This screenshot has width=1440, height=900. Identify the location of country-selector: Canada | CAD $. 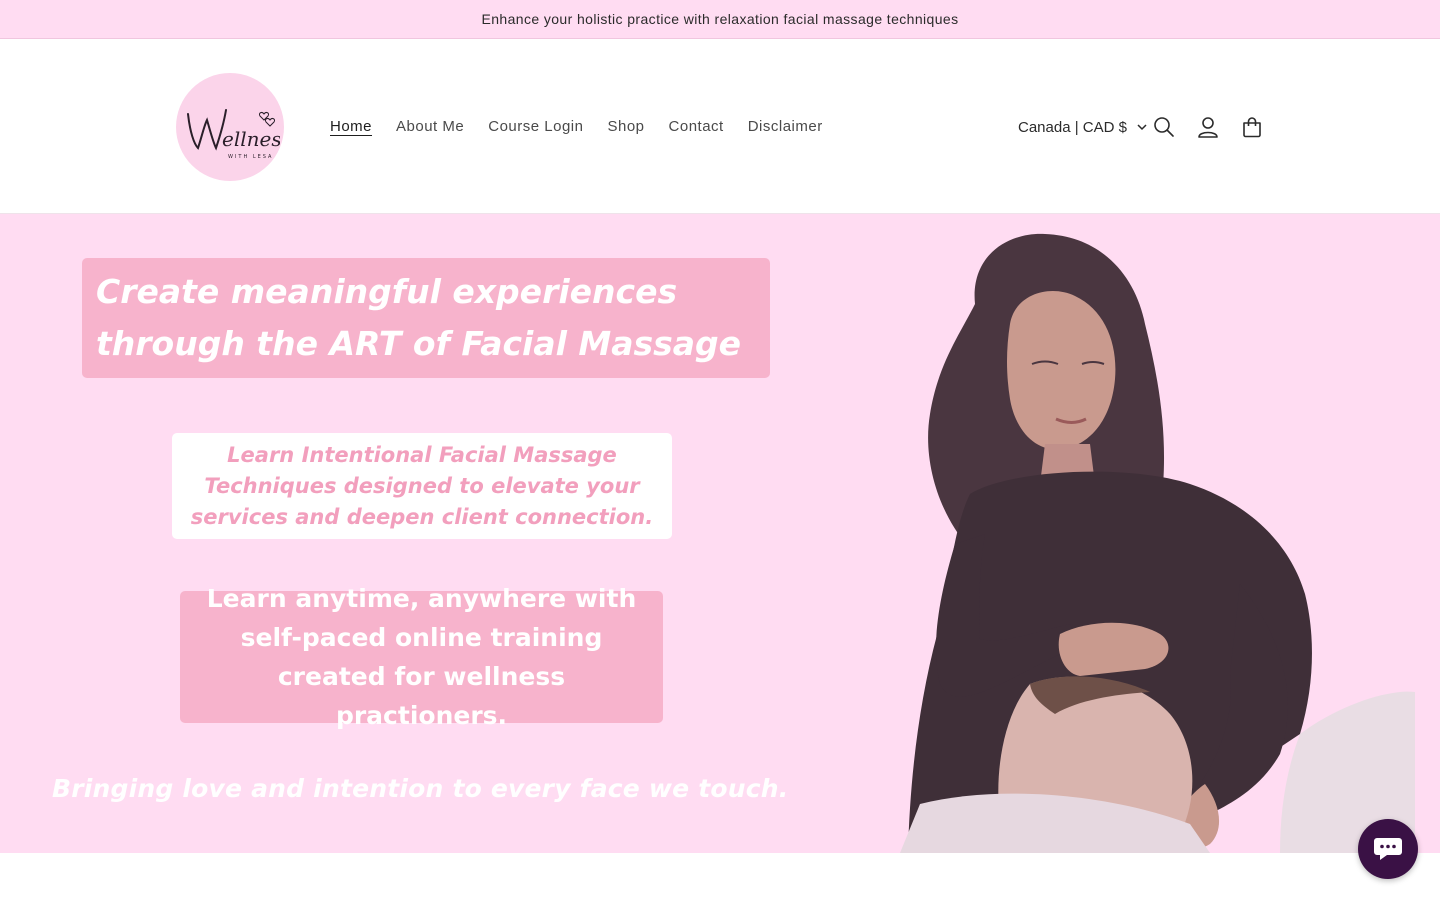
(1082, 127).